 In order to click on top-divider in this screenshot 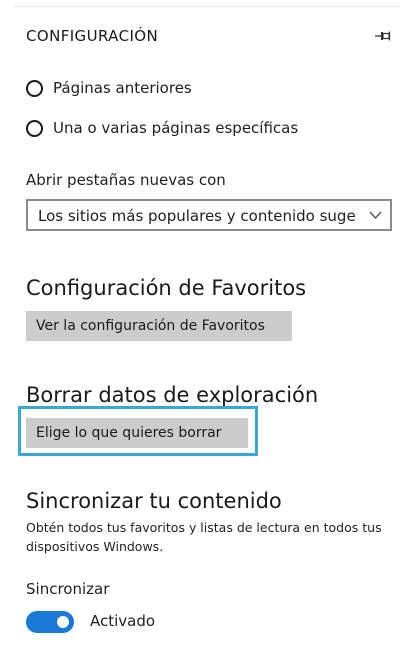, I will do `click(207, 6)`.